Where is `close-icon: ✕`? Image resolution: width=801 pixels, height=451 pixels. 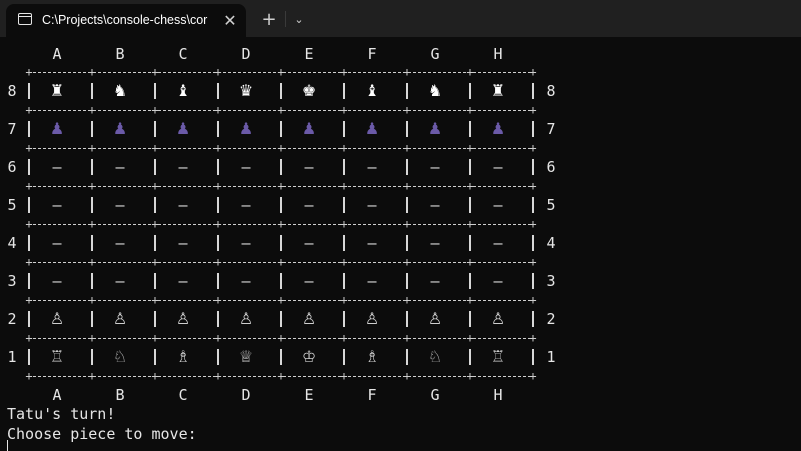 close-icon: ✕ is located at coordinates (230, 20).